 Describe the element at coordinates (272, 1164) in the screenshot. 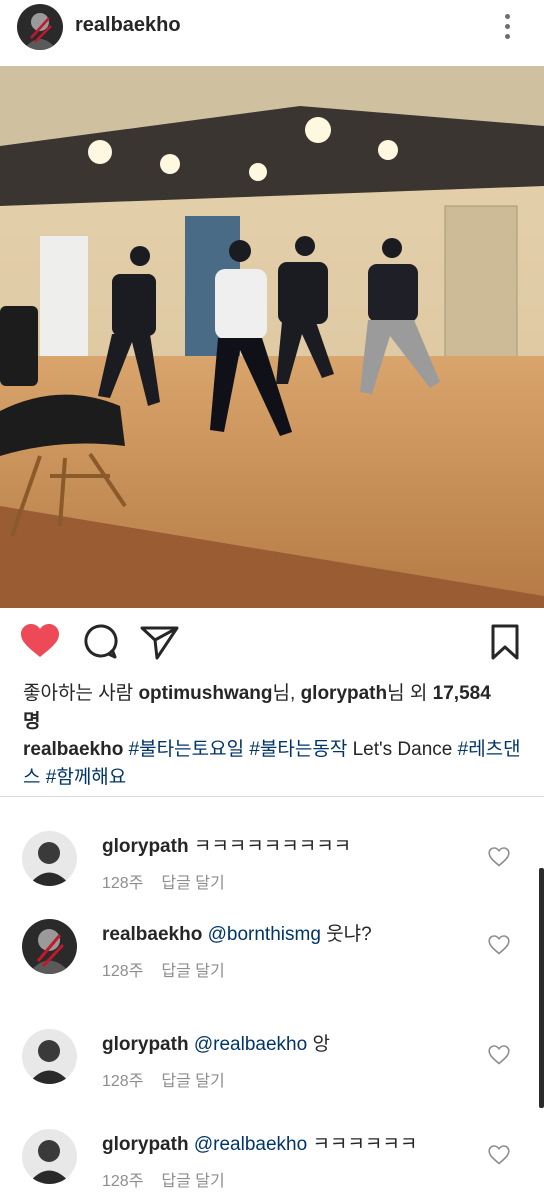

I see `comment-item: glorypath @realbaekho ㅋㅋㅋㅋㅋㅋ 128주 답글 달기` at that location.